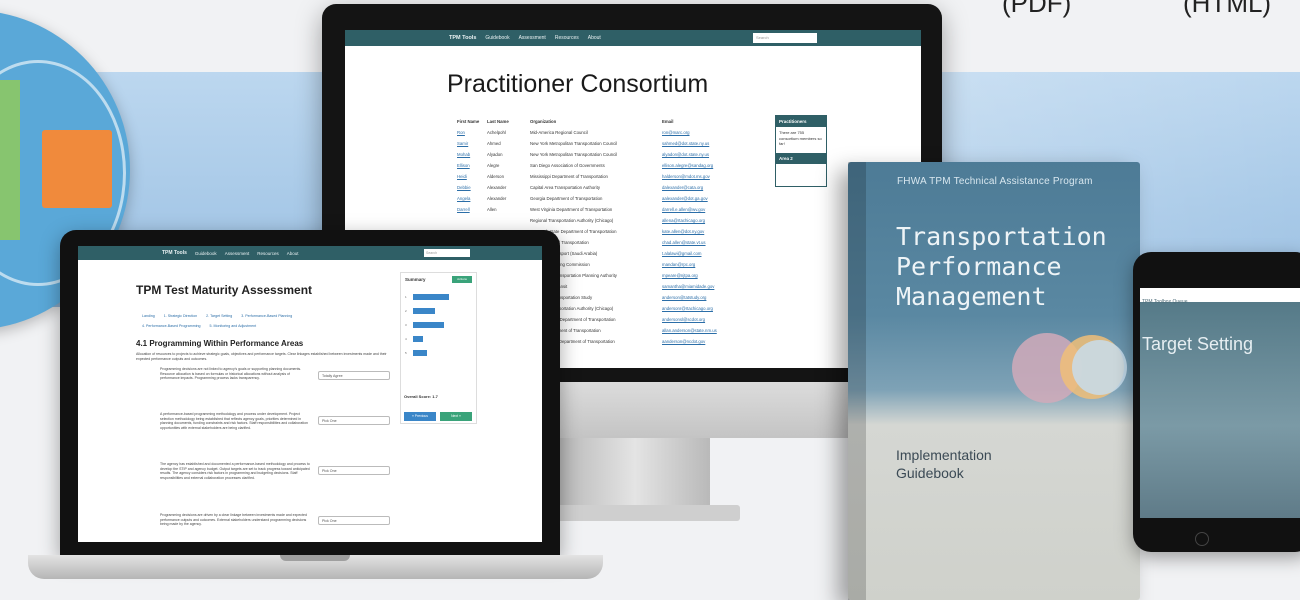  What do you see at coordinates (472, 143) in the screenshot?
I see `first-name-cell: Samir` at bounding box center [472, 143].